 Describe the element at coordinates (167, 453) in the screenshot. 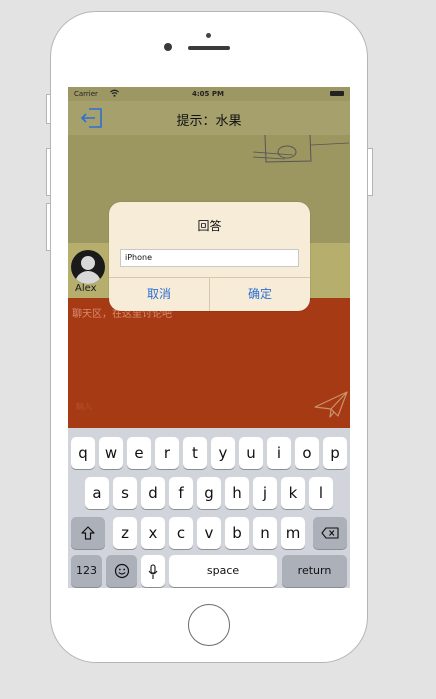

I see `key-r: r` at that location.